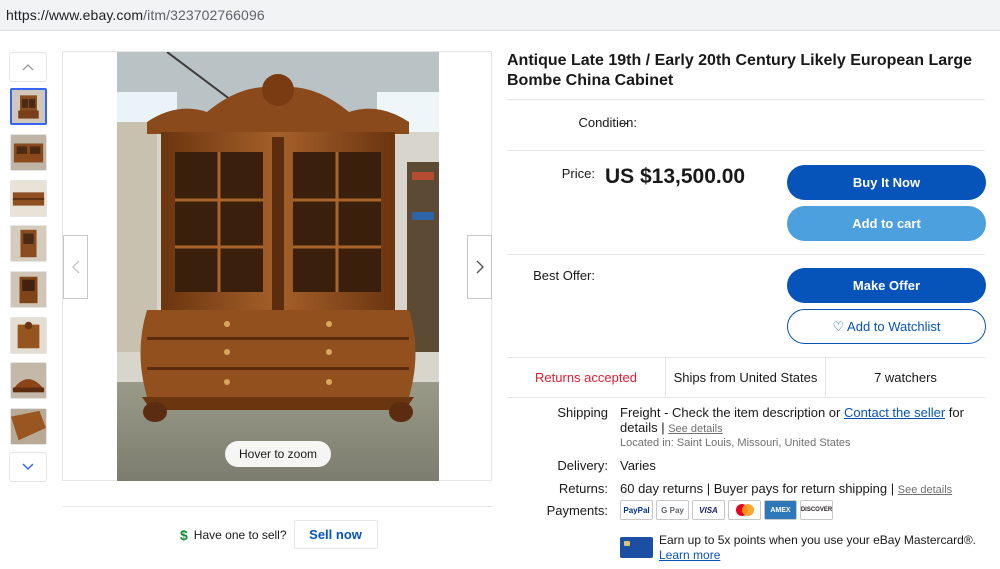  What do you see at coordinates (278, 454) in the screenshot?
I see `hover-to-zoom-hint: Hover to zoom` at bounding box center [278, 454].